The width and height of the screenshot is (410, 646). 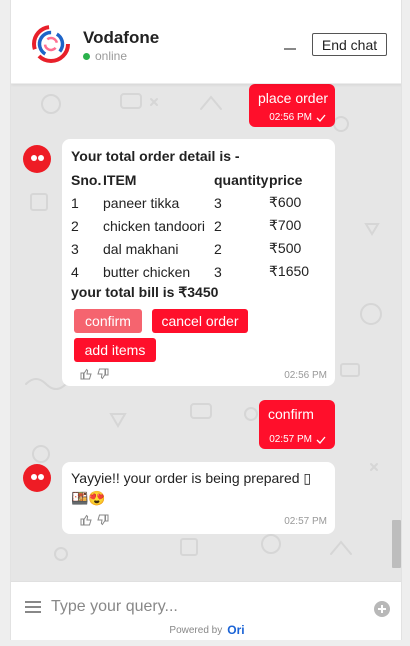 I want to click on table-row: 1 paneer tikka 3 ₹600, so click(x=190, y=202).